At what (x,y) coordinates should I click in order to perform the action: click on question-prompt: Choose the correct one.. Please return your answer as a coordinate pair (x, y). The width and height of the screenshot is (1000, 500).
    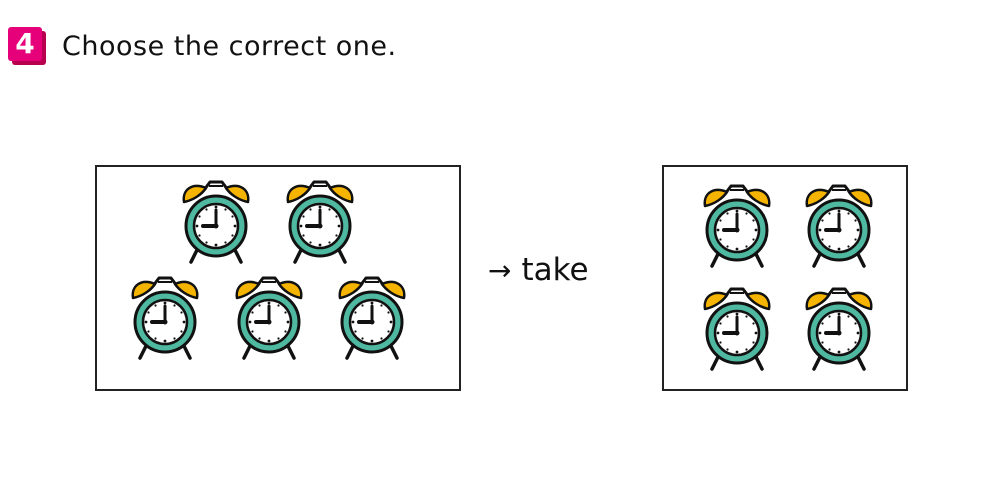
    Looking at the image, I should click on (229, 46).